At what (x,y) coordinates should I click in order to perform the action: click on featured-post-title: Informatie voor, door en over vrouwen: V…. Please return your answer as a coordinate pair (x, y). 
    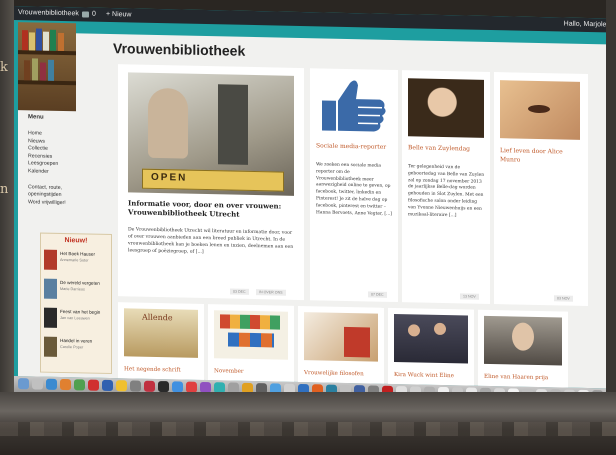
    Looking at the image, I should click on (211, 208).